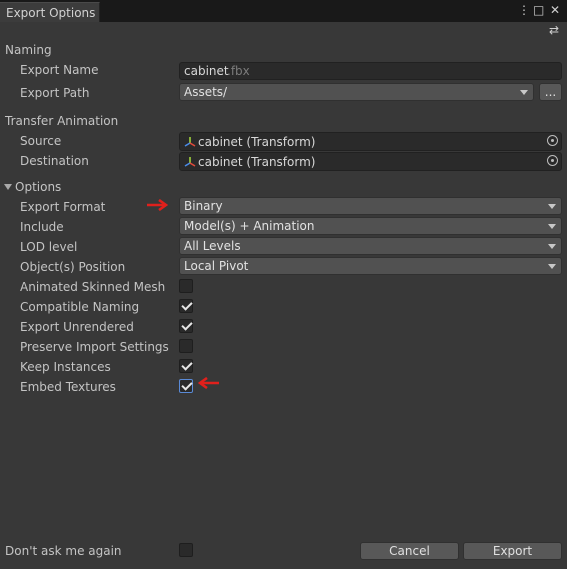 The image size is (567, 569). I want to click on lod-level-dropdown: All Levels, so click(370, 246).